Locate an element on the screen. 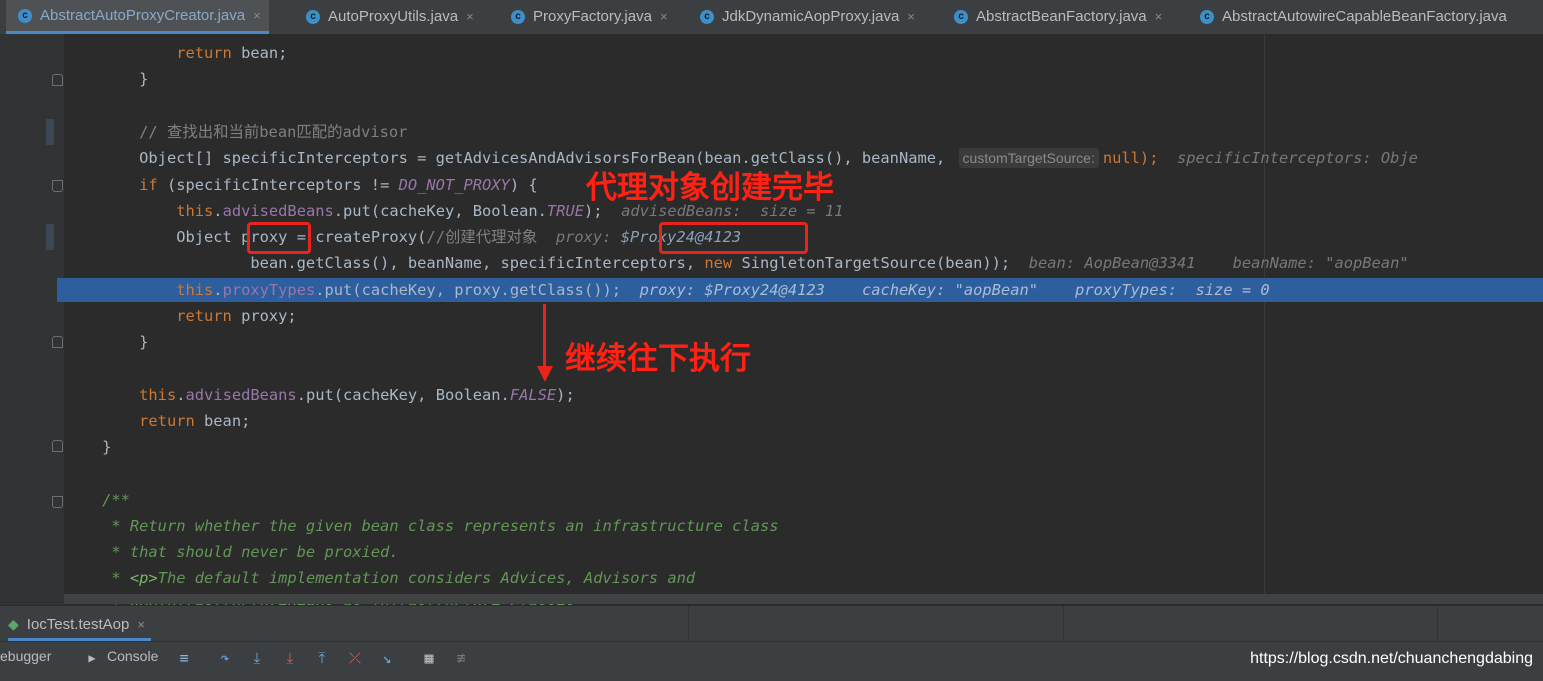  drop-frame-icon: ⤫ is located at coordinates (355, 658).